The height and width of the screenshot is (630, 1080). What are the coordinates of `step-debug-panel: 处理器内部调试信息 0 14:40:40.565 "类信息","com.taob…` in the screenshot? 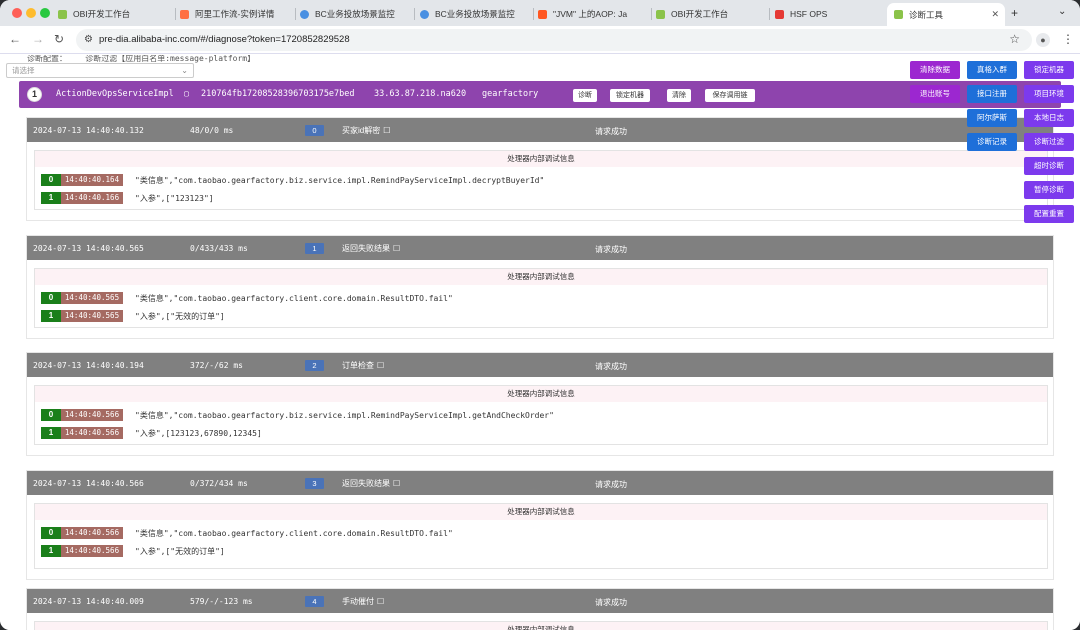 It's located at (541, 298).